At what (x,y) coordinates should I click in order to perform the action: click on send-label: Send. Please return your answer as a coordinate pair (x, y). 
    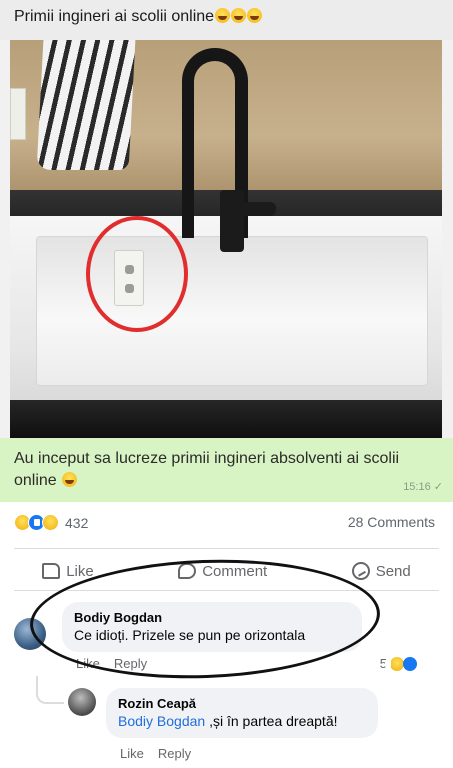
    Looking at the image, I should click on (393, 571).